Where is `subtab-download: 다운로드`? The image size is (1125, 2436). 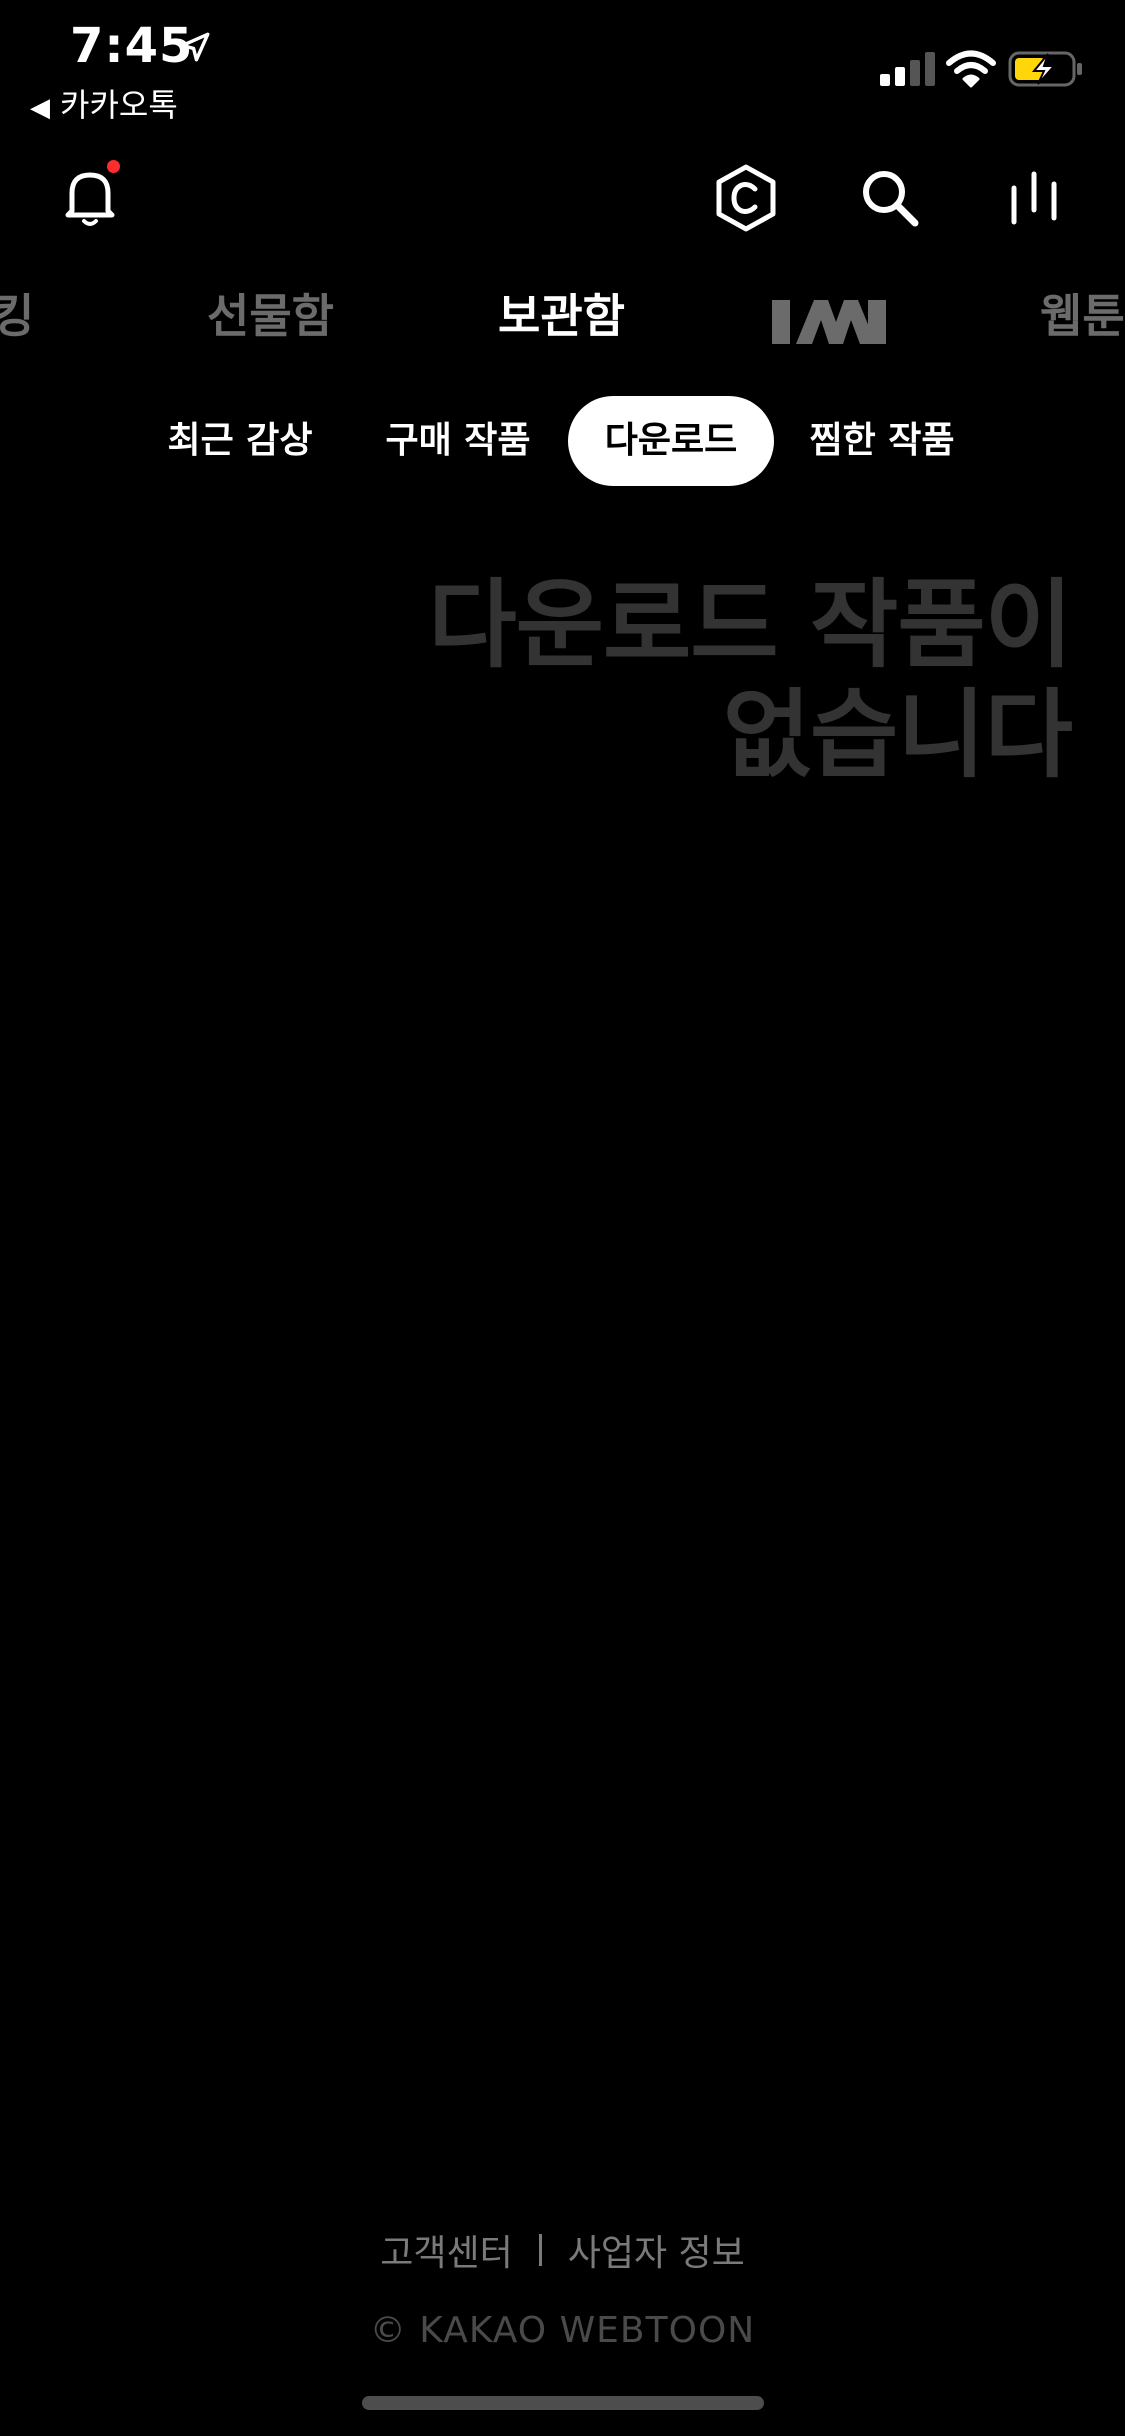
subtab-download: 다운로드 is located at coordinates (671, 441).